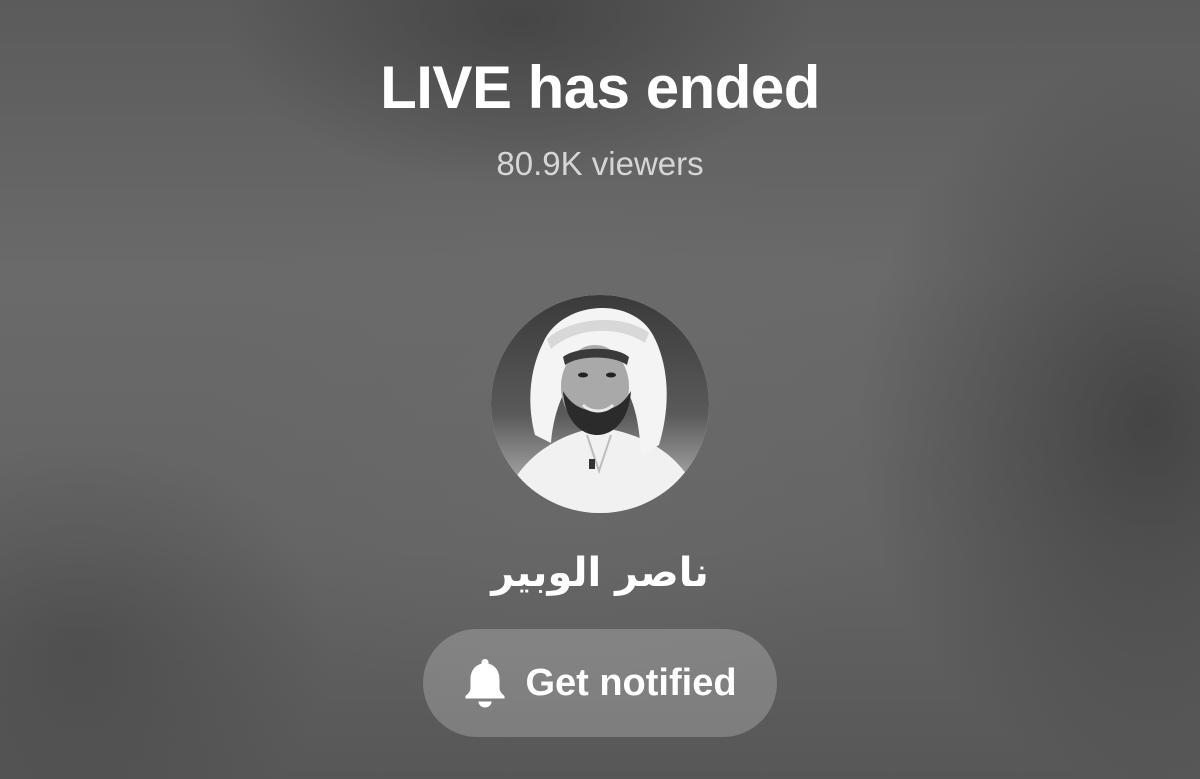 The image size is (1200, 779). What do you see at coordinates (600, 163) in the screenshot?
I see `viewer-count: 80.9K viewers` at bounding box center [600, 163].